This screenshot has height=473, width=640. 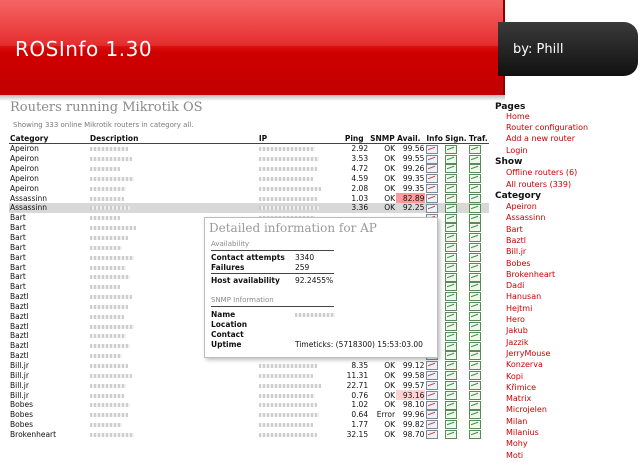 What do you see at coordinates (518, 116) in the screenshot?
I see `sidebar-link-home: Home` at bounding box center [518, 116].